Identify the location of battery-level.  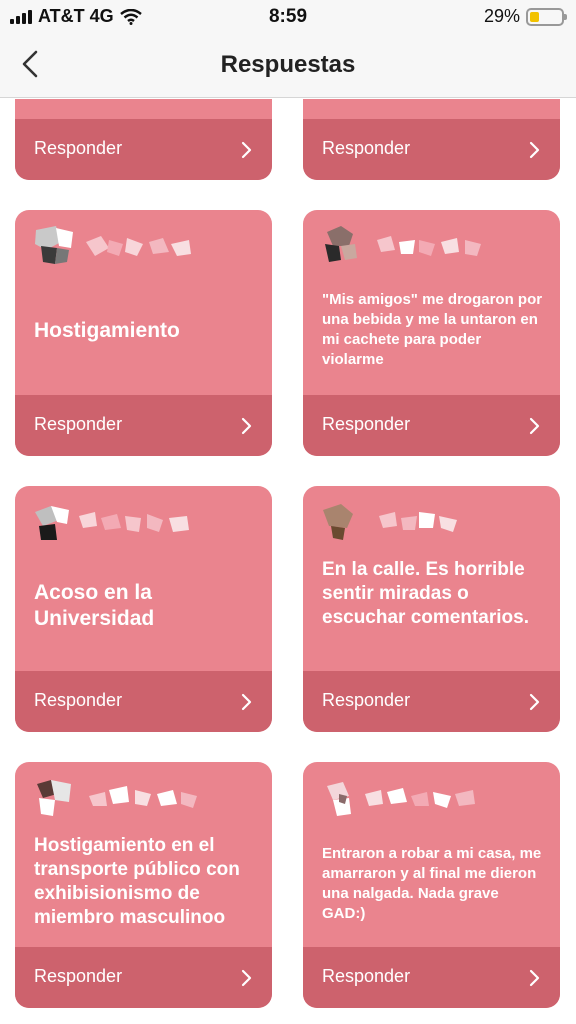
(534, 16).